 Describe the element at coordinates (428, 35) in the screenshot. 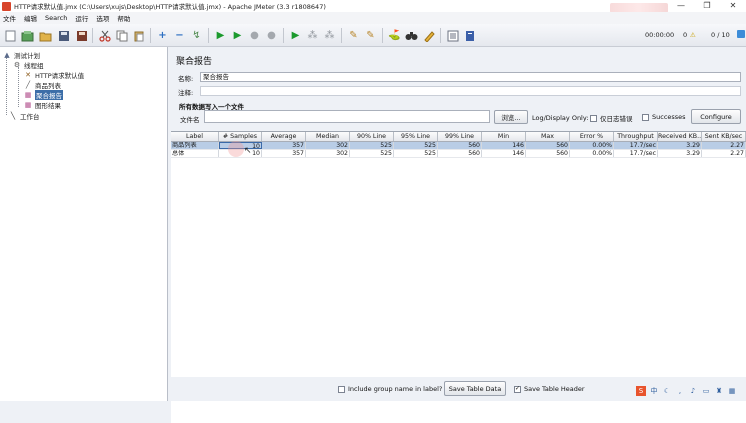

I see `reset-search-icon` at that location.